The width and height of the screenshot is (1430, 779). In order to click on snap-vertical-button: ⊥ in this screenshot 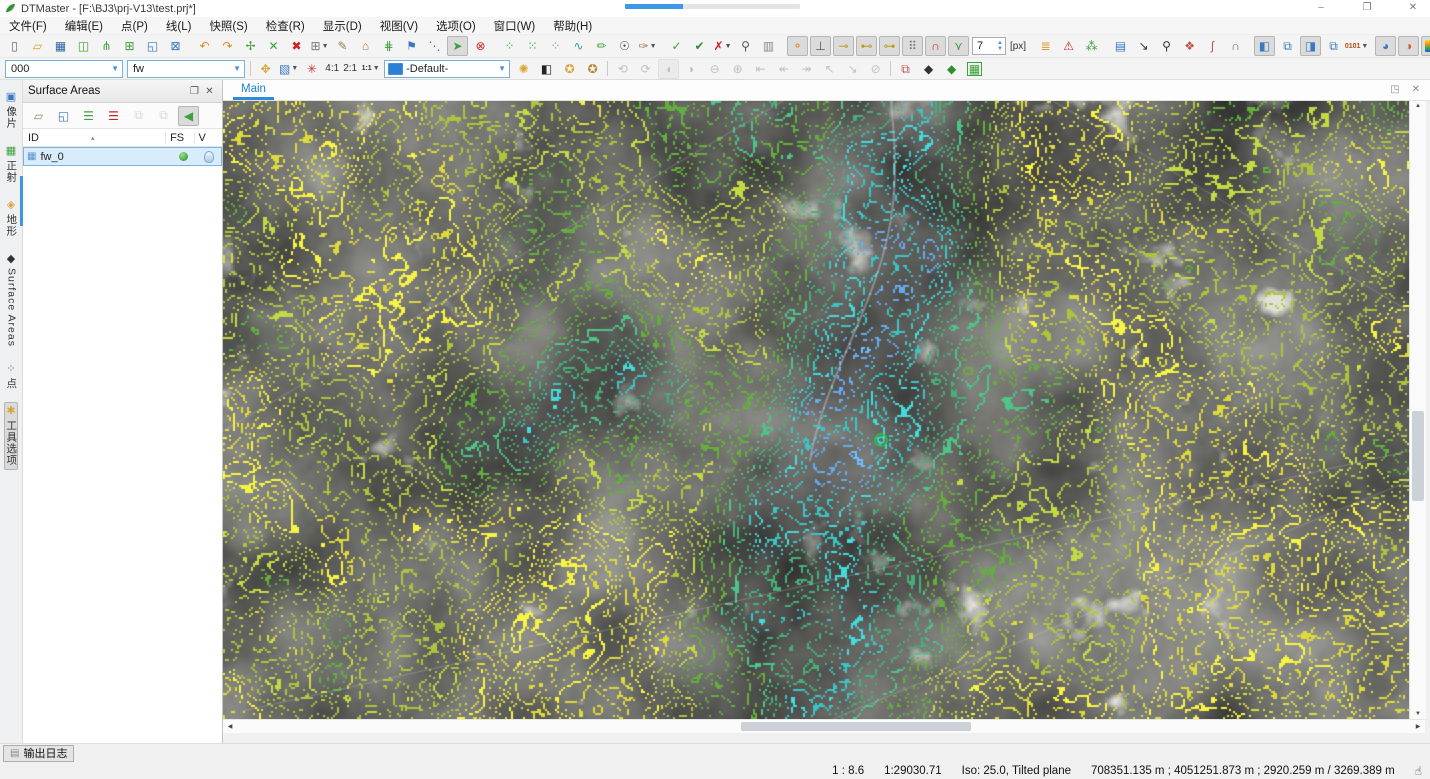, I will do `click(820, 46)`.